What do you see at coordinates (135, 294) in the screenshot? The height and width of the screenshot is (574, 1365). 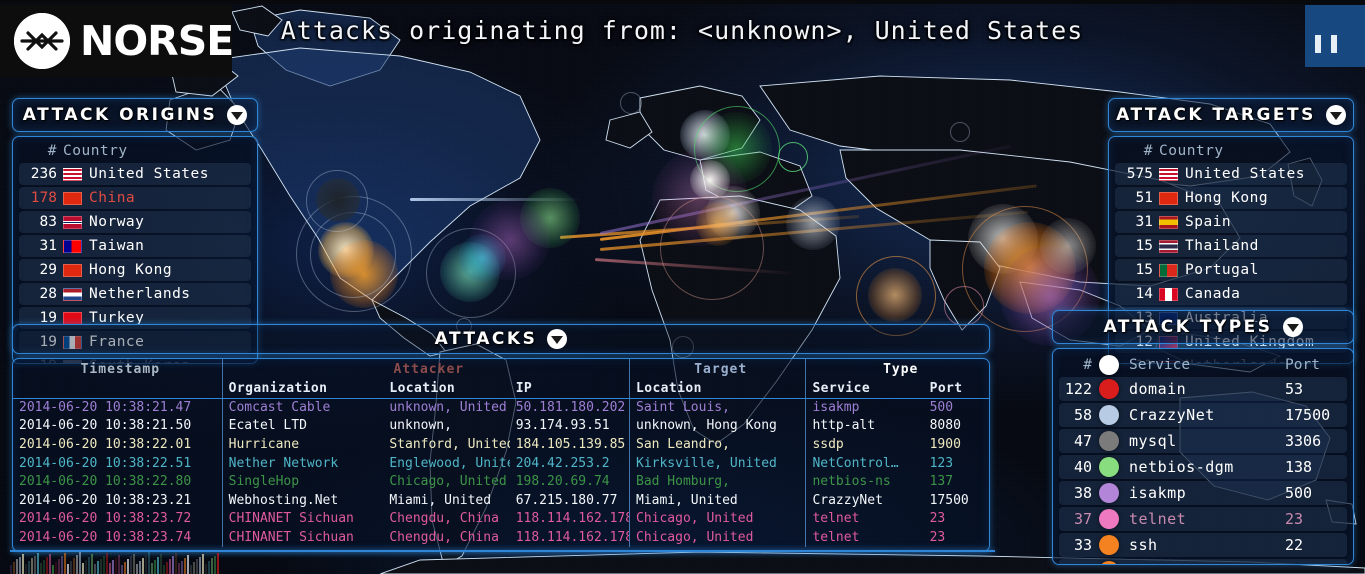 I see `table-row: 28 Netherlands` at bounding box center [135, 294].